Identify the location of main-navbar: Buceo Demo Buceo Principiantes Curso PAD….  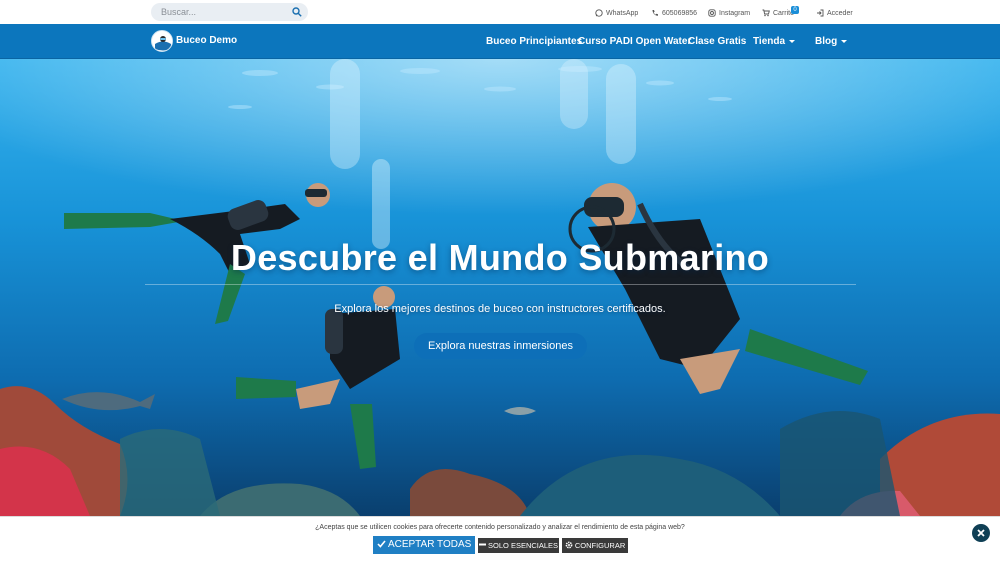
(500, 41).